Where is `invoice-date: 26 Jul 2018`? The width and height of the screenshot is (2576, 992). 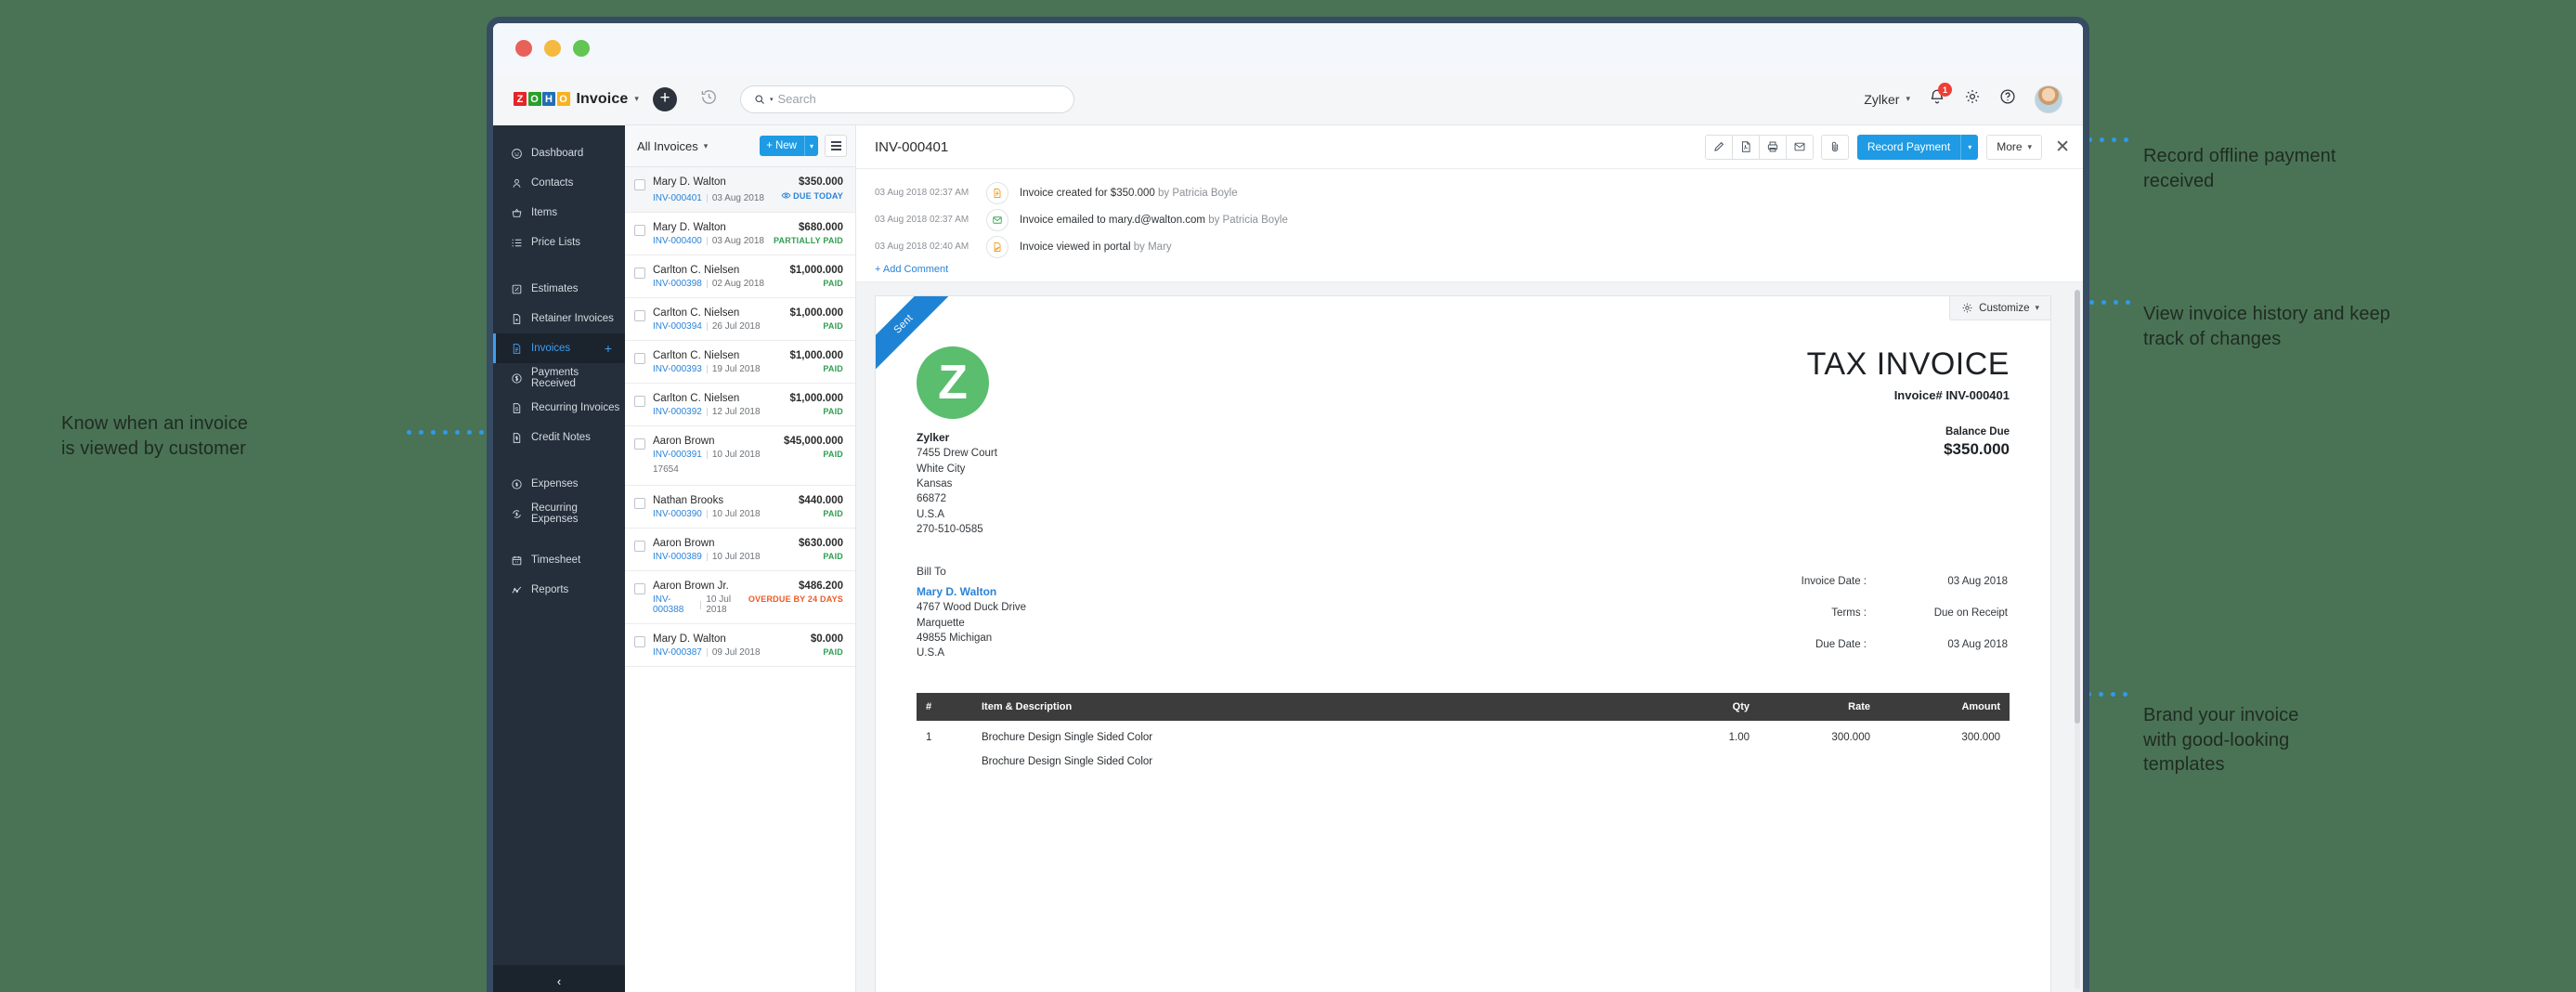
invoice-date: 26 Jul 2018 is located at coordinates (736, 326).